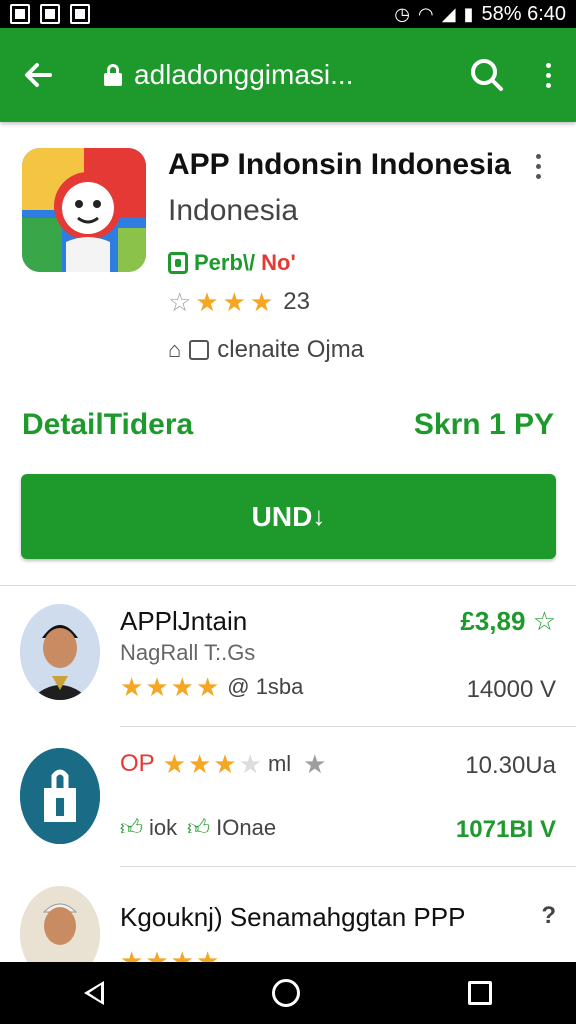  I want to click on install-button: UND ↓, so click(288, 516).